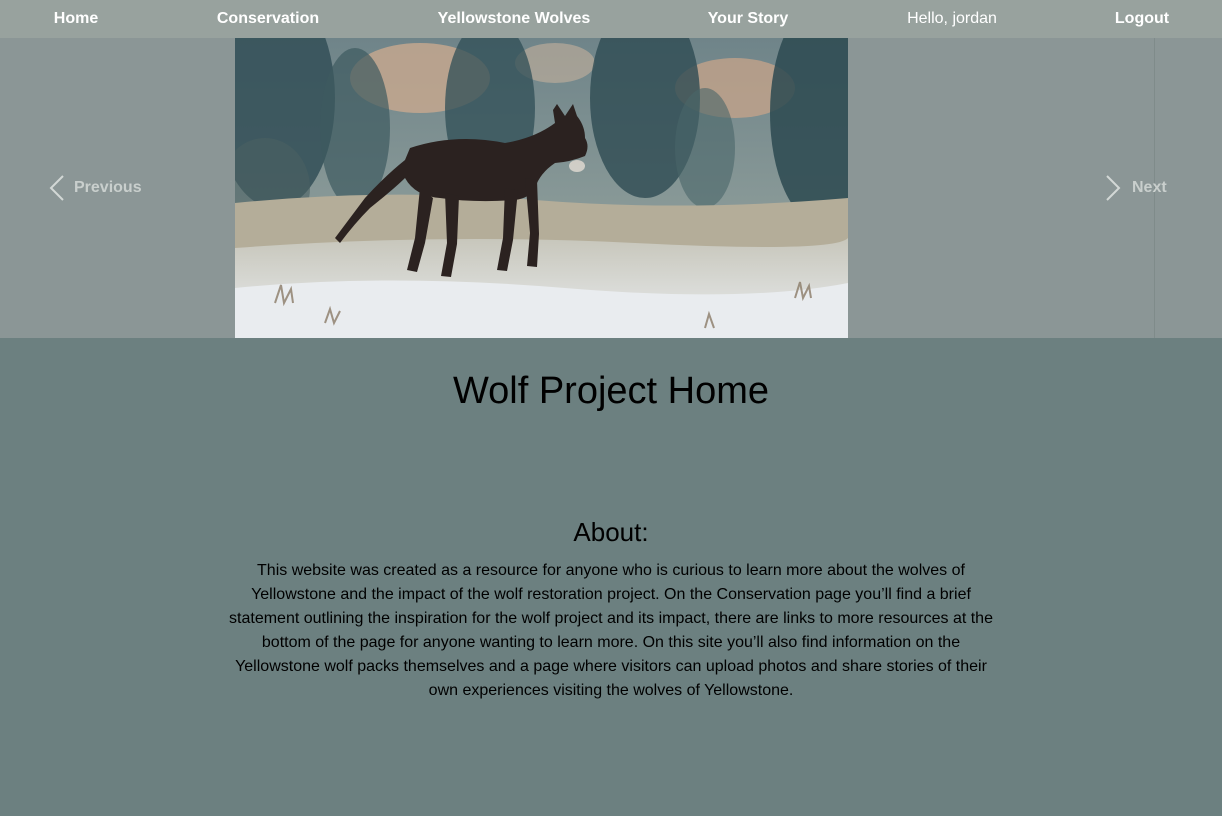  I want to click on carousel-previous-button: Previous, so click(95, 188).